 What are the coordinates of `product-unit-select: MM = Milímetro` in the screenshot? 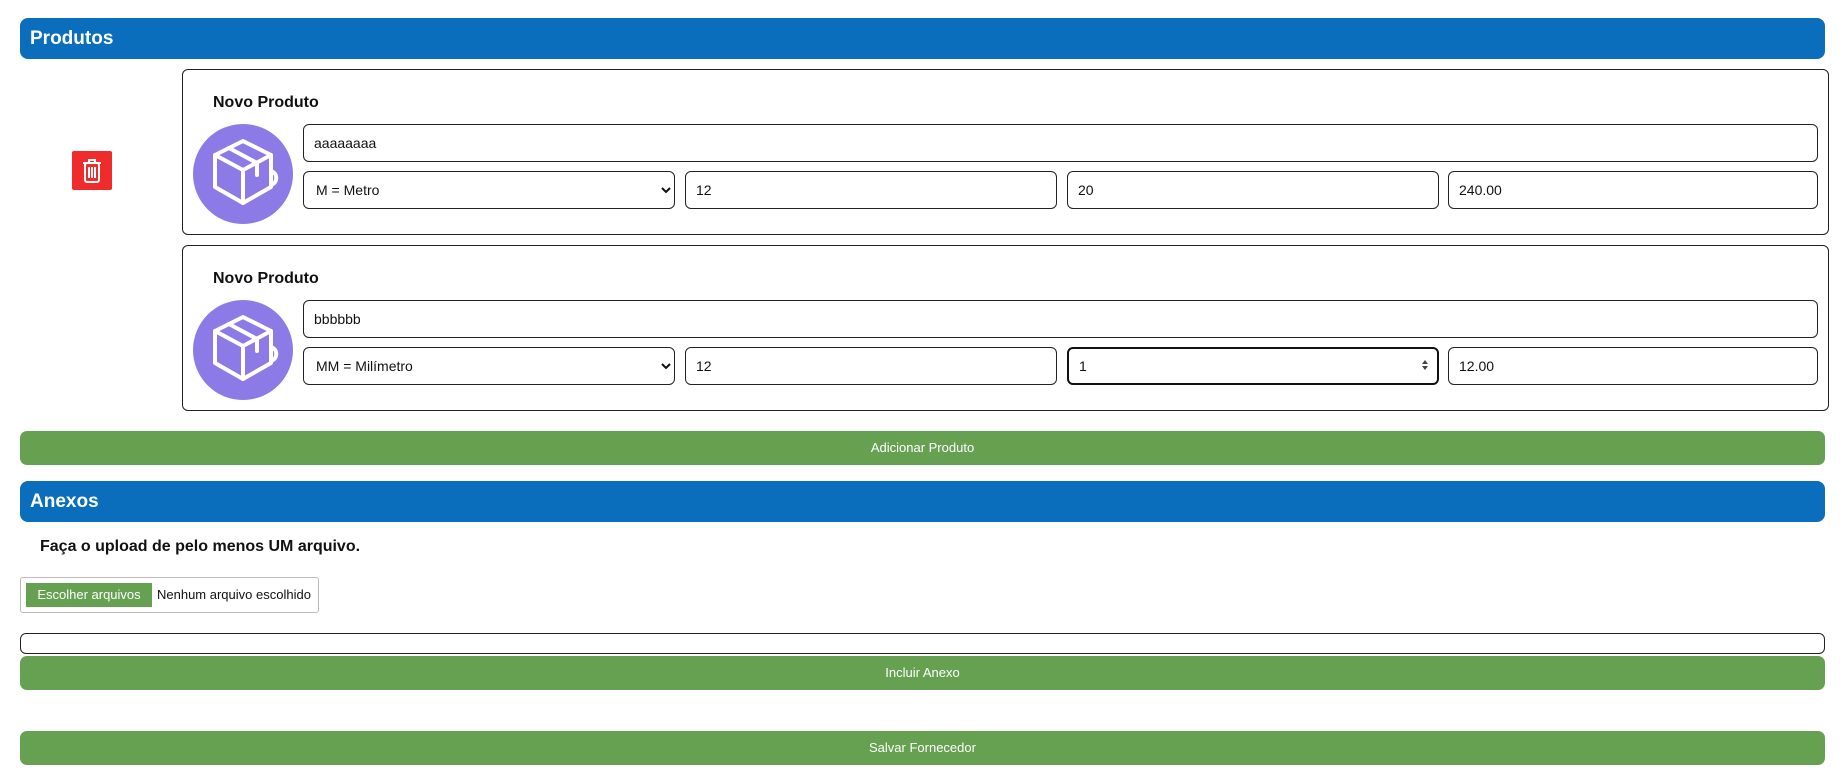 It's located at (489, 366).